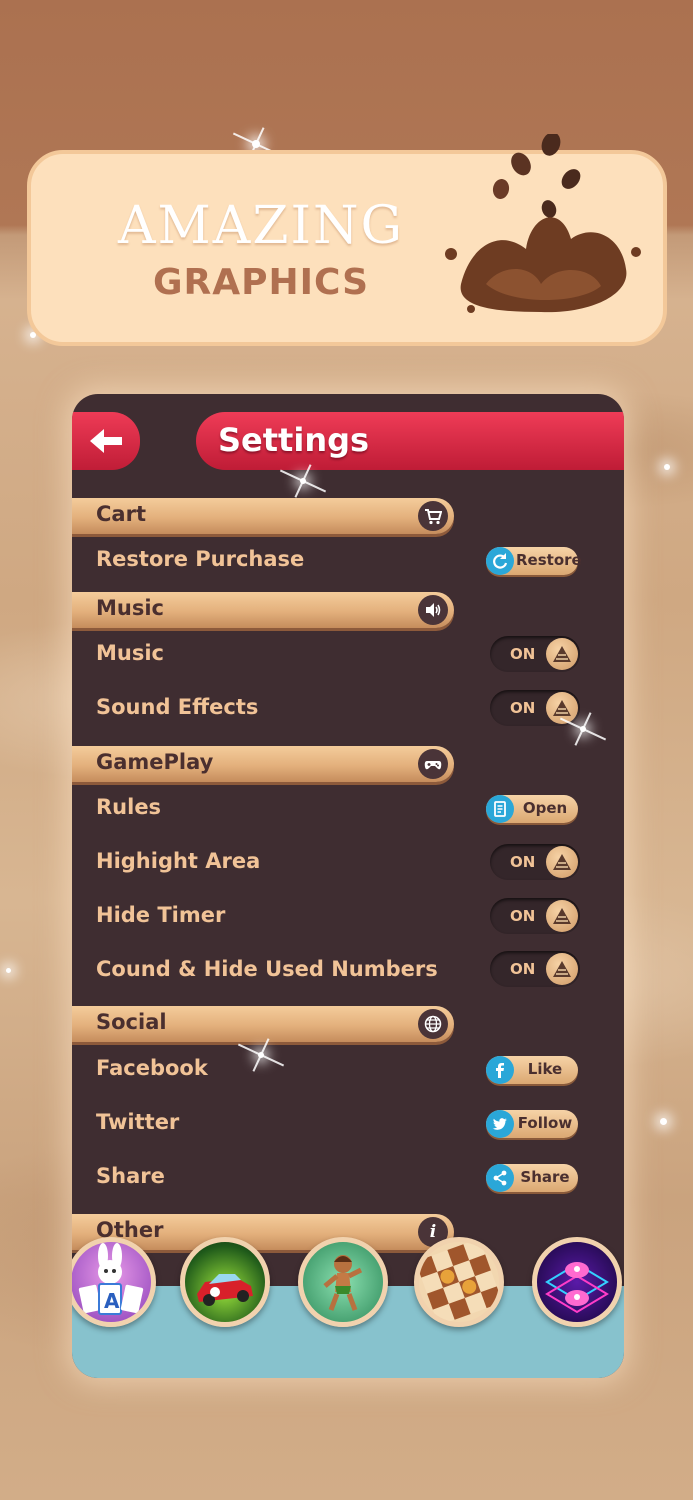  What do you see at coordinates (294, 440) in the screenshot?
I see `page-title: Settings` at bounding box center [294, 440].